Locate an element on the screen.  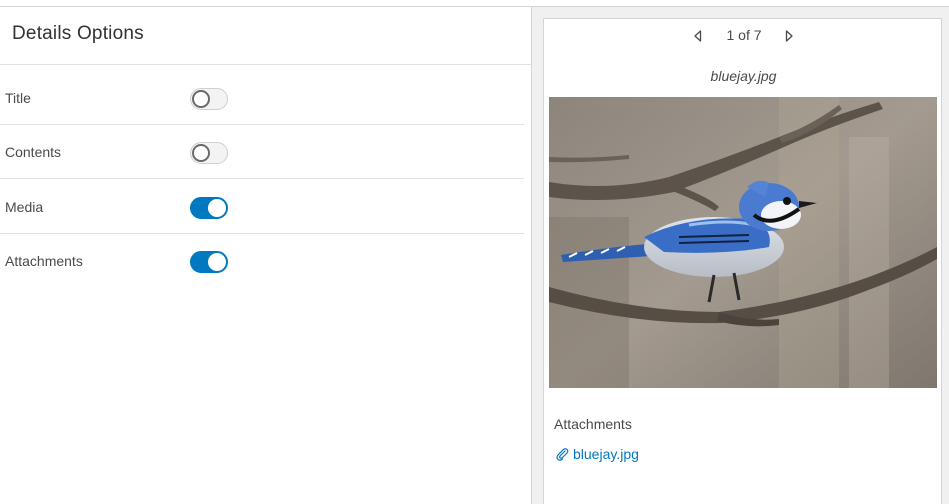
attachment-filename: bluejay.jpg is located at coordinates (606, 454).